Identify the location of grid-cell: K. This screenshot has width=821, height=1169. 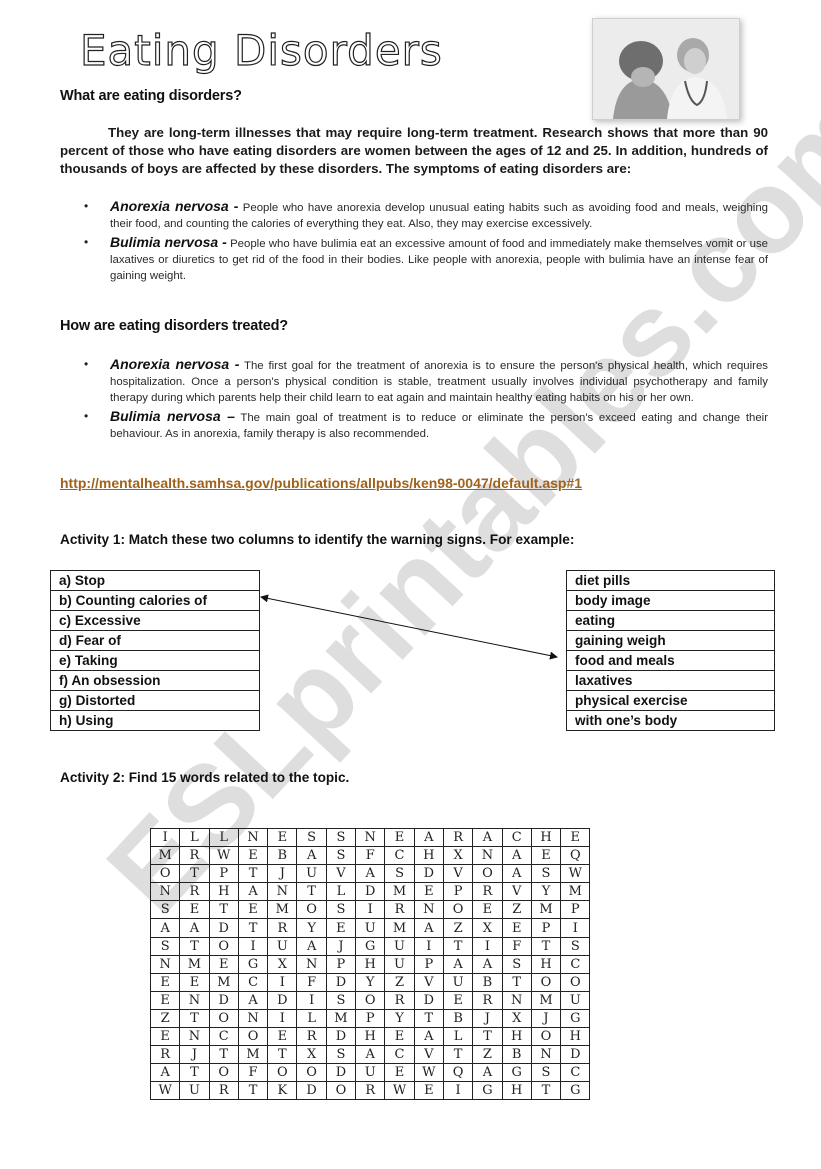
(282, 1091).